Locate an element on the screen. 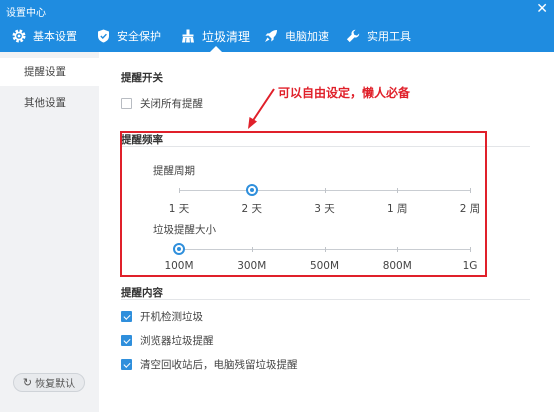 This screenshot has height=412, width=554. size-slider-label: 垃圾提醒大小 is located at coordinates (184, 230).